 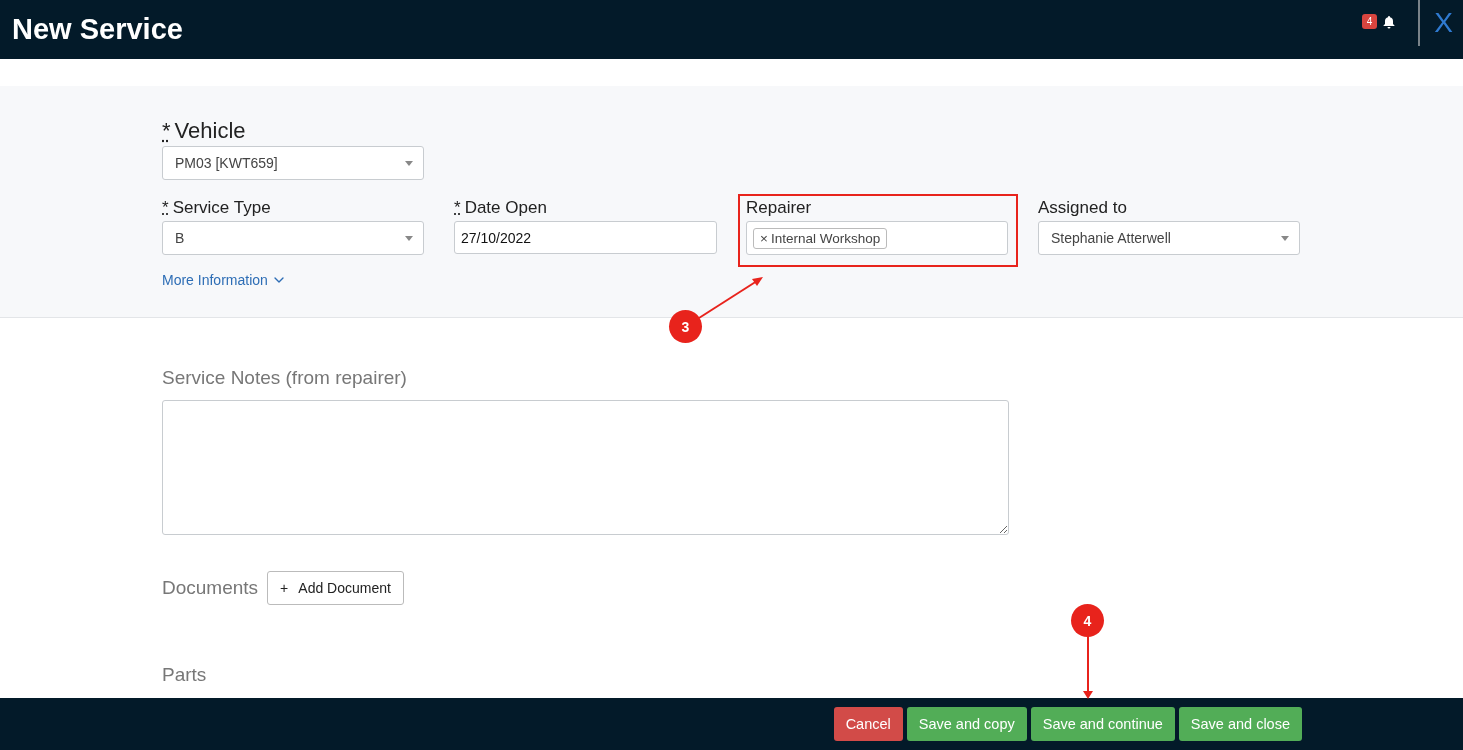 I want to click on bell-icon, so click(x=1389, y=21).